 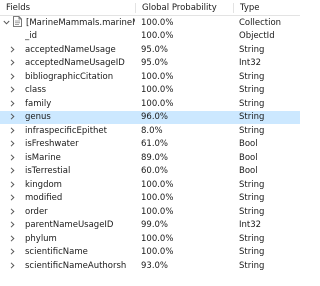 I want to click on field-cell: parentNameUsageID, so click(x=67, y=225).